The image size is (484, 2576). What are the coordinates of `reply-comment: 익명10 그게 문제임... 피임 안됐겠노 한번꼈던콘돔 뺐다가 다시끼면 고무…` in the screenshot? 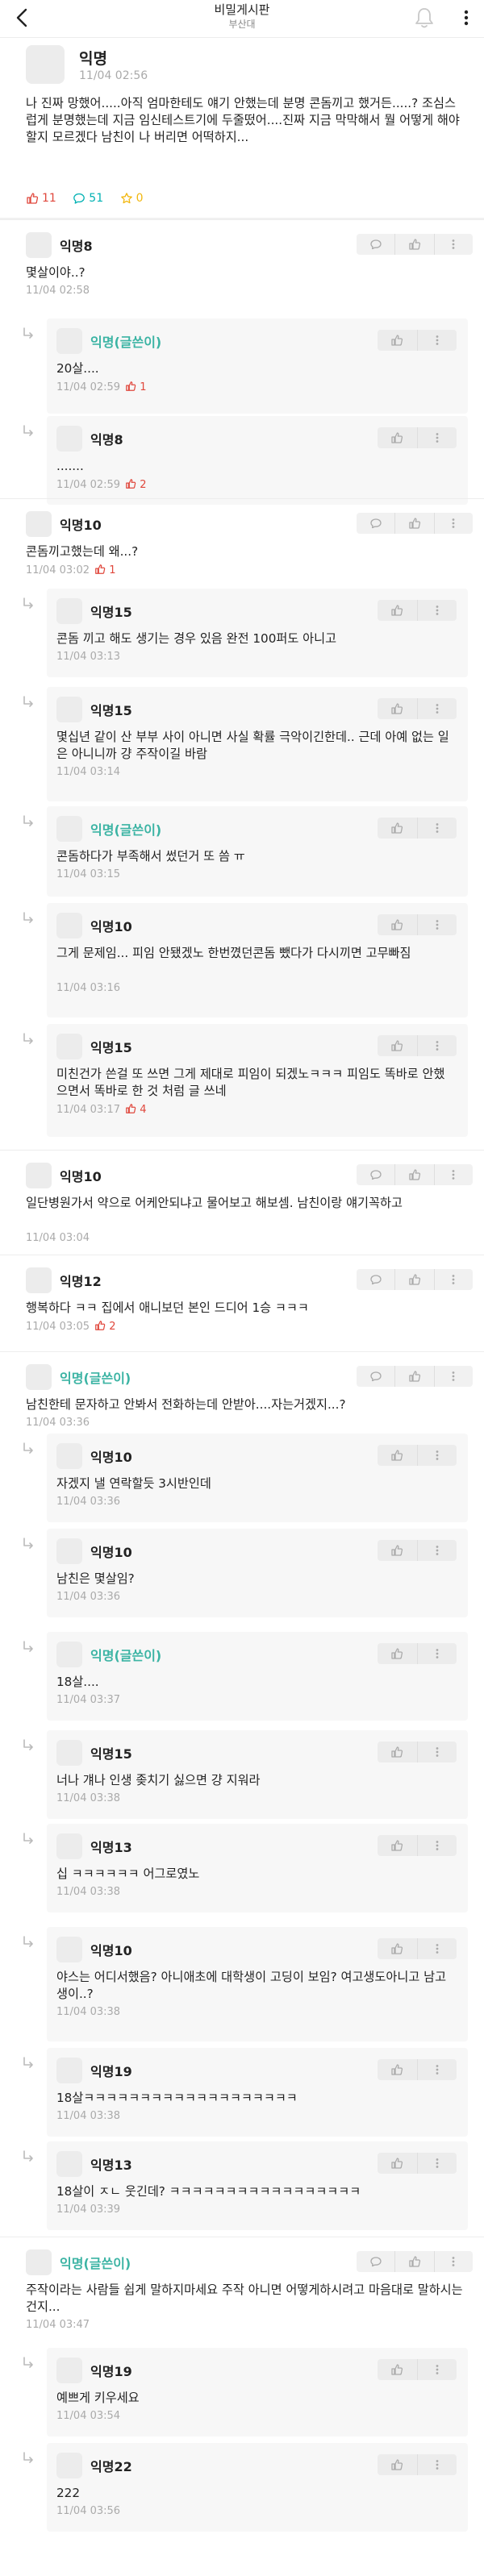 It's located at (257, 960).